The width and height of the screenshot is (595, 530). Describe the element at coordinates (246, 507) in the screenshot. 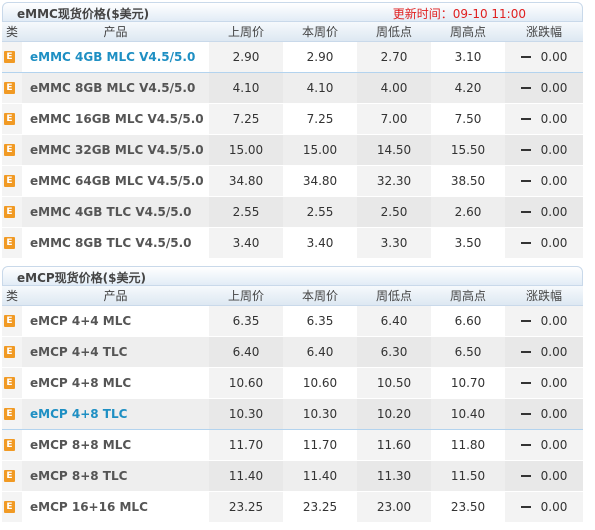

I see `last-week-price: 23.25` at that location.